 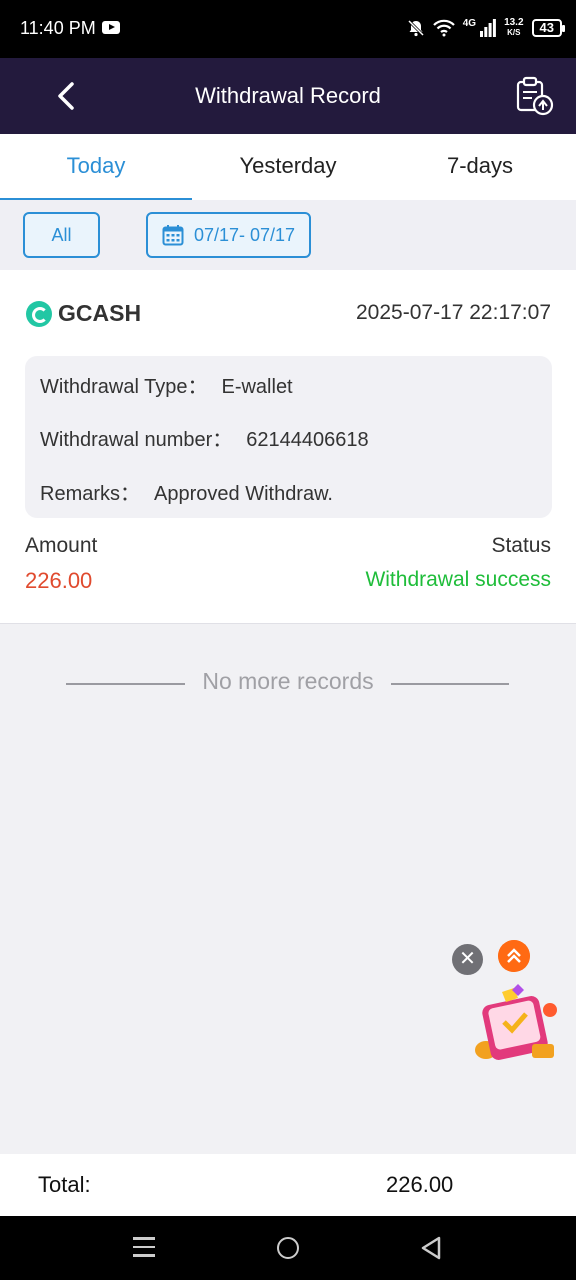 I want to click on withdrawal-type-label: Withdrawal Type：, so click(x=124, y=387).